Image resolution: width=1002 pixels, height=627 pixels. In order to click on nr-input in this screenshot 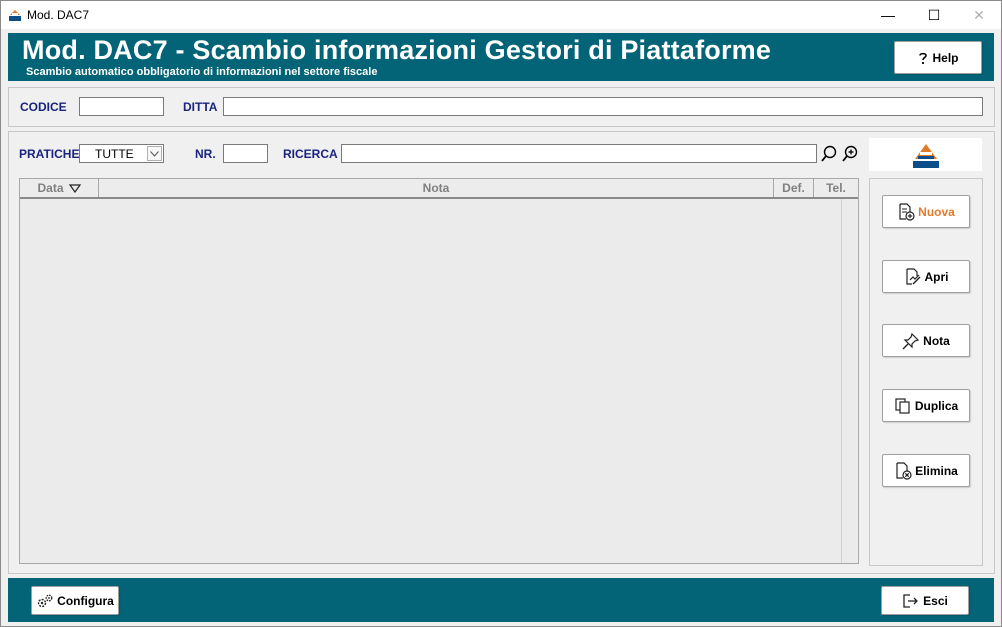, I will do `click(245, 153)`.